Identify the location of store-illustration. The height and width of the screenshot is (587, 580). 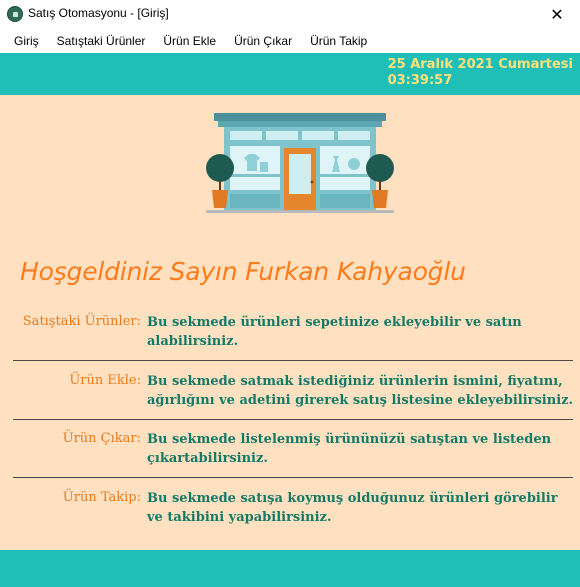
(300, 163).